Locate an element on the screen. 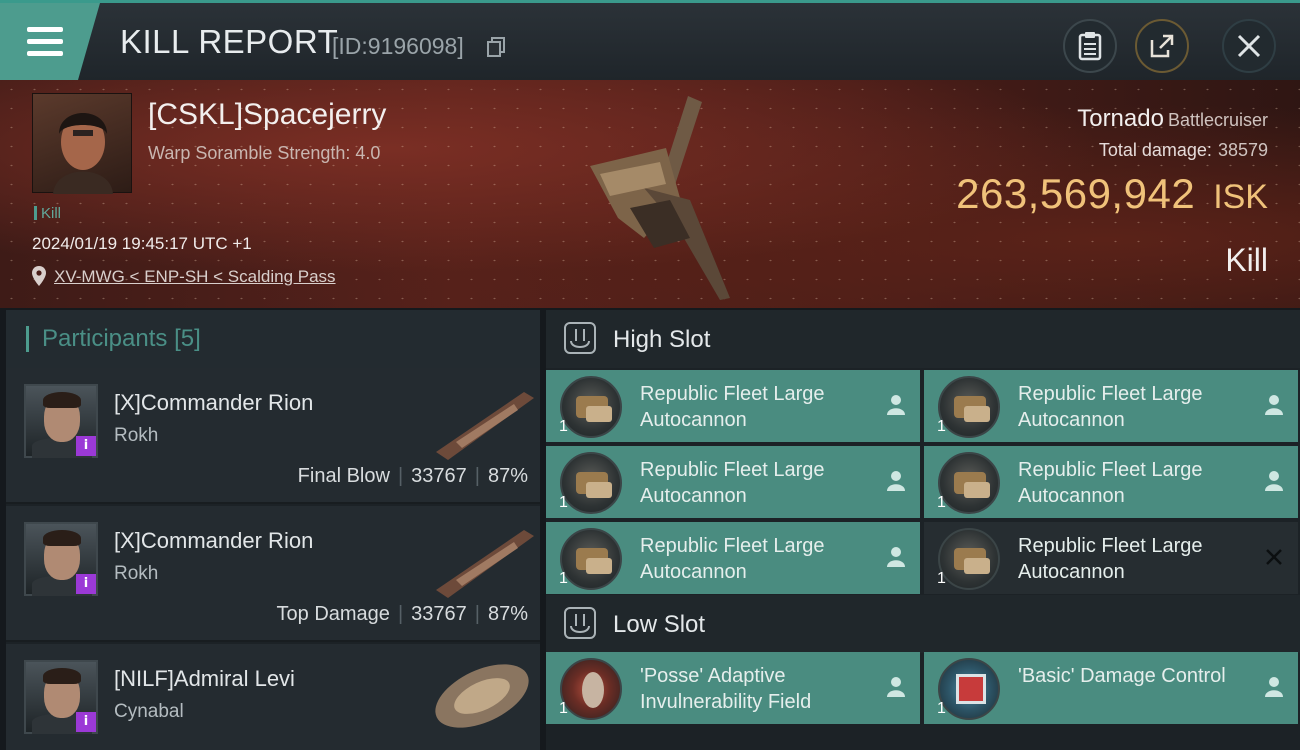 The height and width of the screenshot is (750, 1300). high-slot-icon is located at coordinates (580, 338).